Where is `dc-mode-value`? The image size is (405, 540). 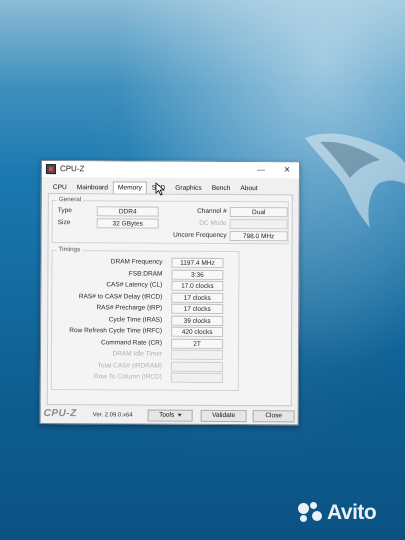
dc-mode-value is located at coordinates (258, 224).